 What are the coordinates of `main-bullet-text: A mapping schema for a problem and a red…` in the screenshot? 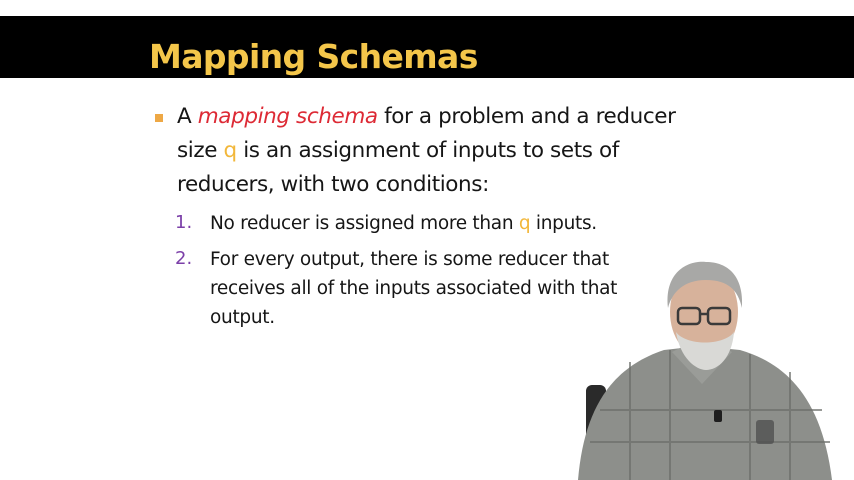 It's located at (477, 151).